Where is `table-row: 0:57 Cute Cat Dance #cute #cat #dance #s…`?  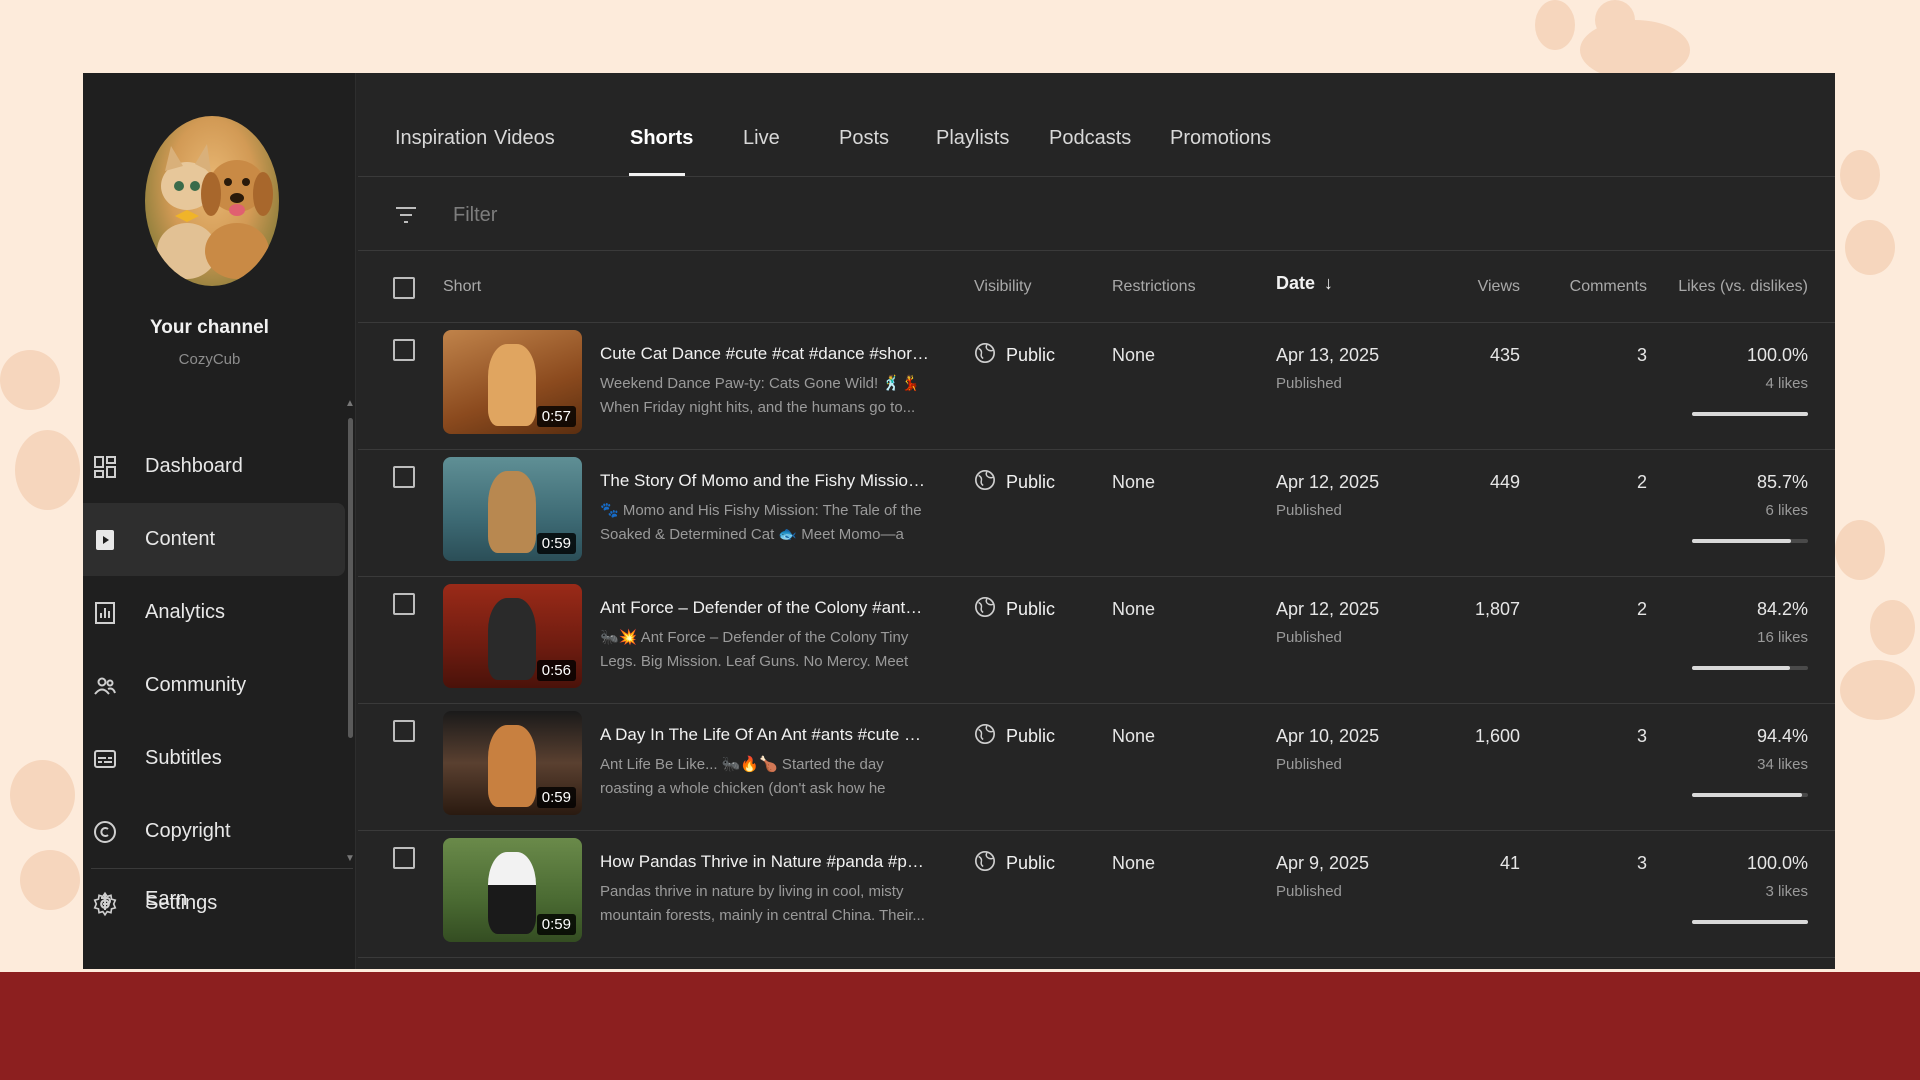
table-row: 0:57 Cute Cat Dance #cute #cat #dance #s… is located at coordinates (1096, 386).